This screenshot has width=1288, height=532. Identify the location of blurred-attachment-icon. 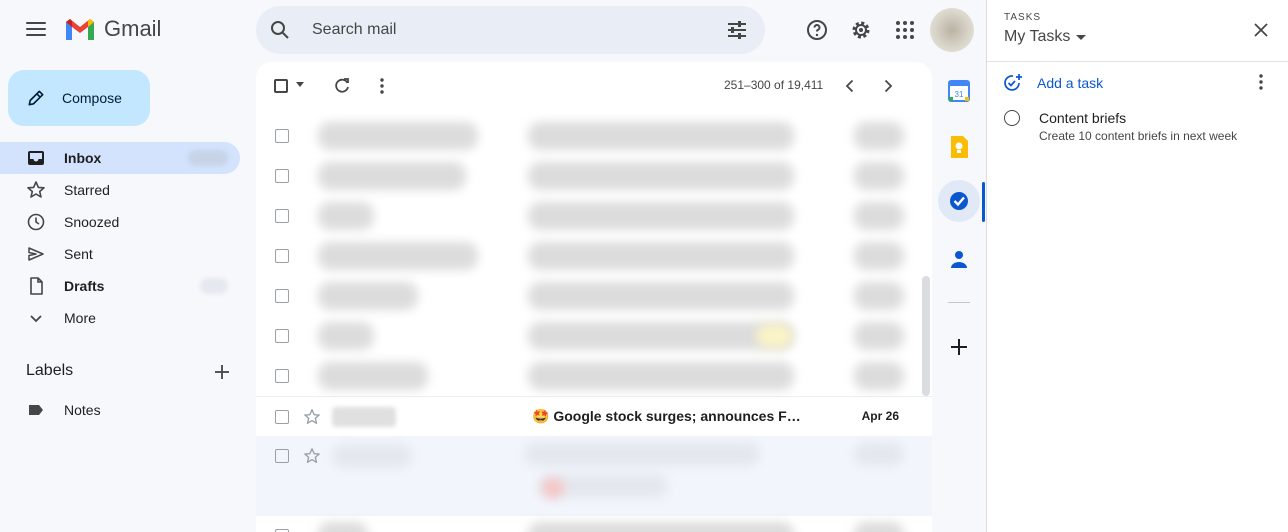
(553, 488).